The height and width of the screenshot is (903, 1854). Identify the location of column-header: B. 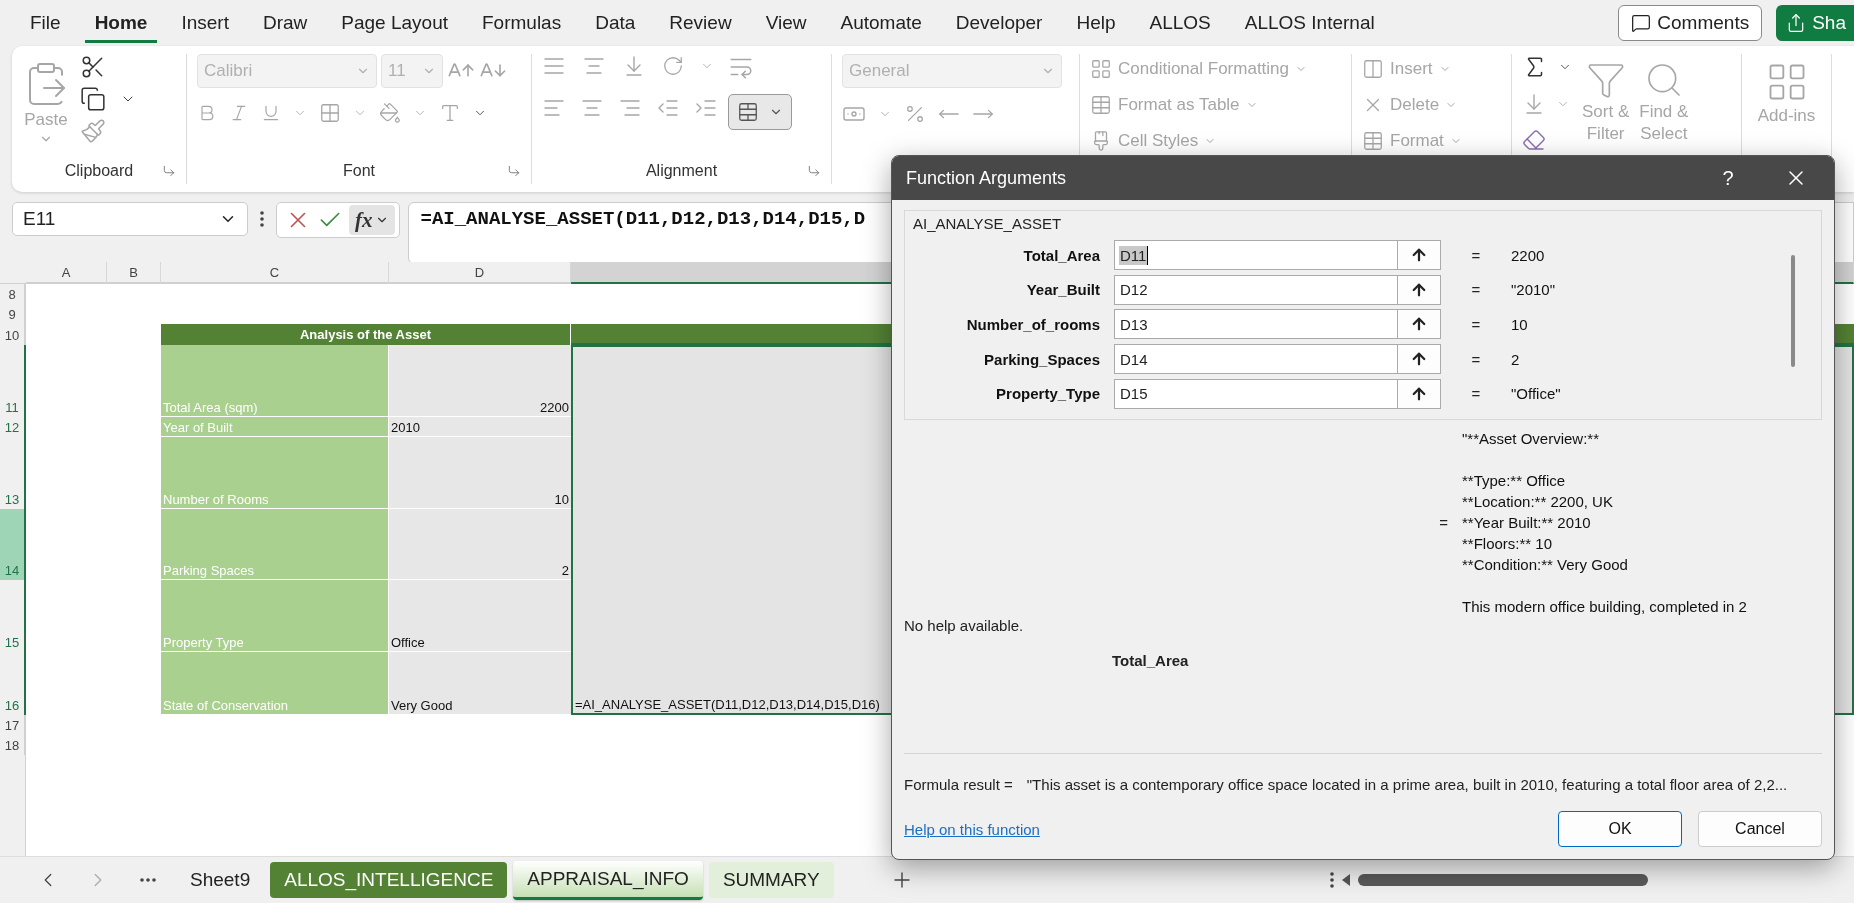
(134, 273).